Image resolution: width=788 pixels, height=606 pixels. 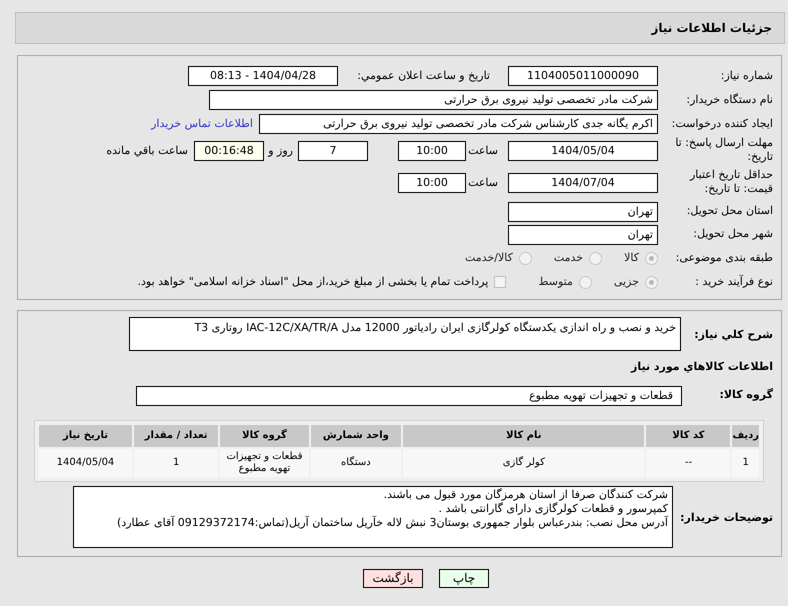 What do you see at coordinates (356, 435) in the screenshot?
I see `column-header: واحد شمارش` at bounding box center [356, 435].